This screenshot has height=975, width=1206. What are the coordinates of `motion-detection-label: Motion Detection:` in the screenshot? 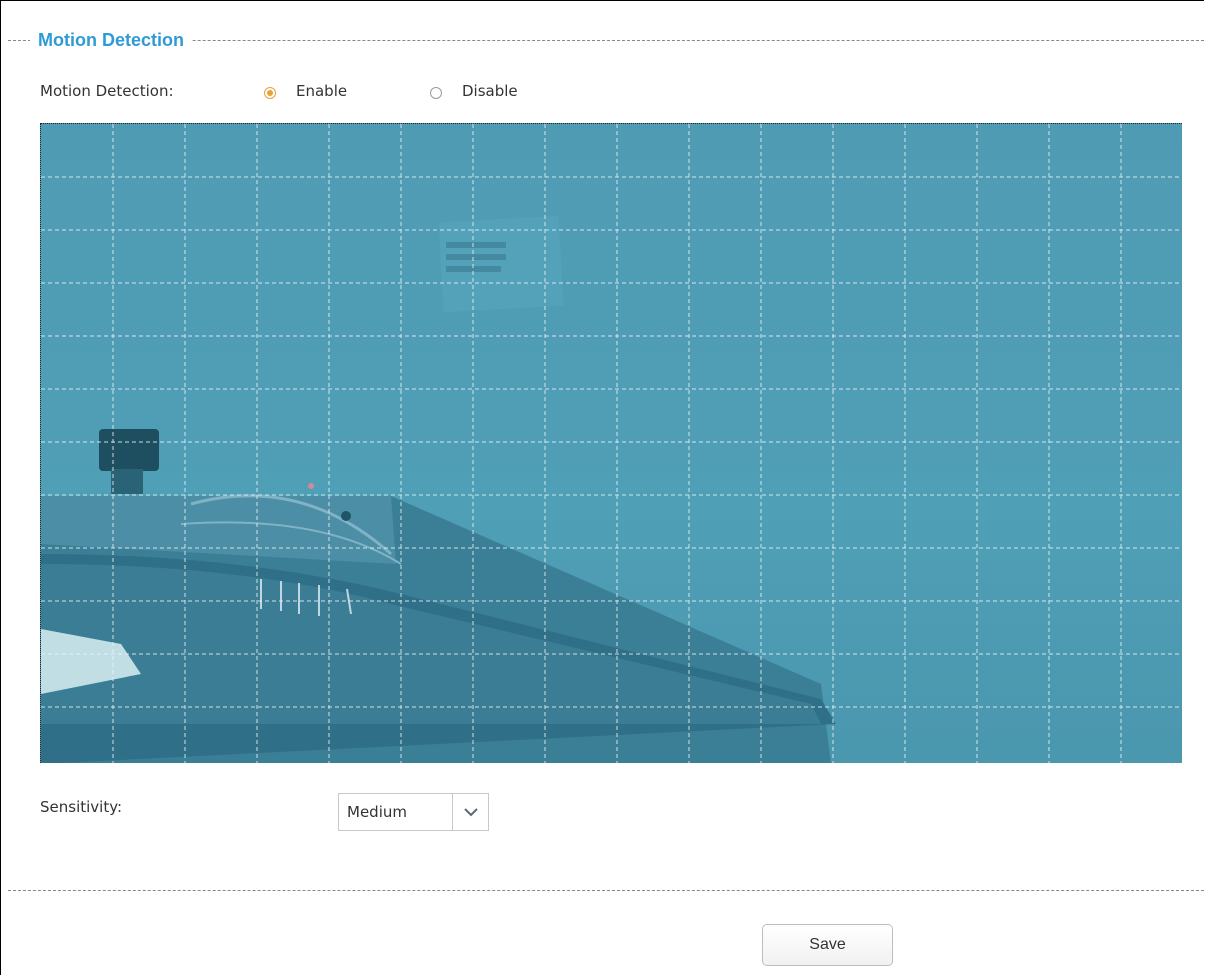 It's located at (107, 91).